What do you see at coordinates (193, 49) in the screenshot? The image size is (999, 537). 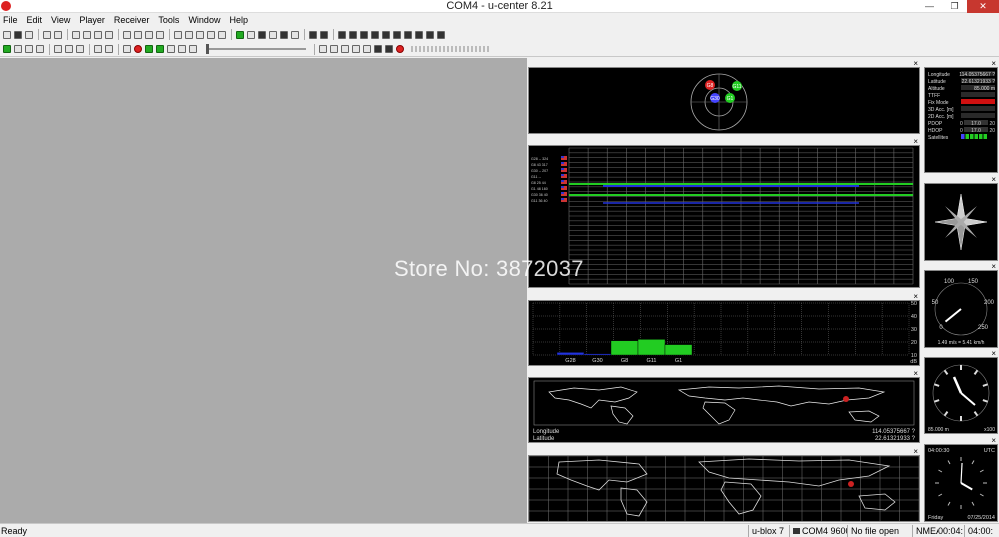 I see `skip-end-icon` at bounding box center [193, 49].